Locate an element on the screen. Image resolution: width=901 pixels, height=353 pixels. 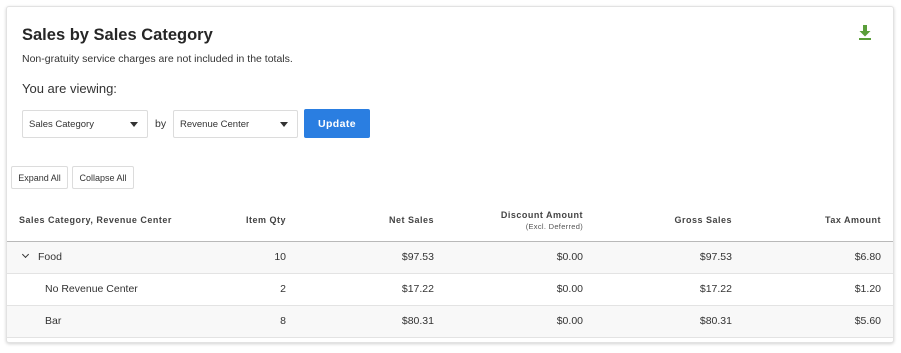
column-header-category: Sales Category, Revenue Center is located at coordinates (96, 221).